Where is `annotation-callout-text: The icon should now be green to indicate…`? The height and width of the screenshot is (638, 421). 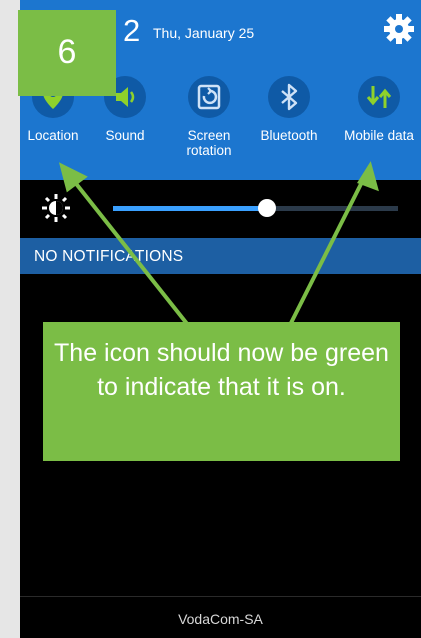
annotation-callout-text: The icon should now be green to indicate… is located at coordinates (221, 370).